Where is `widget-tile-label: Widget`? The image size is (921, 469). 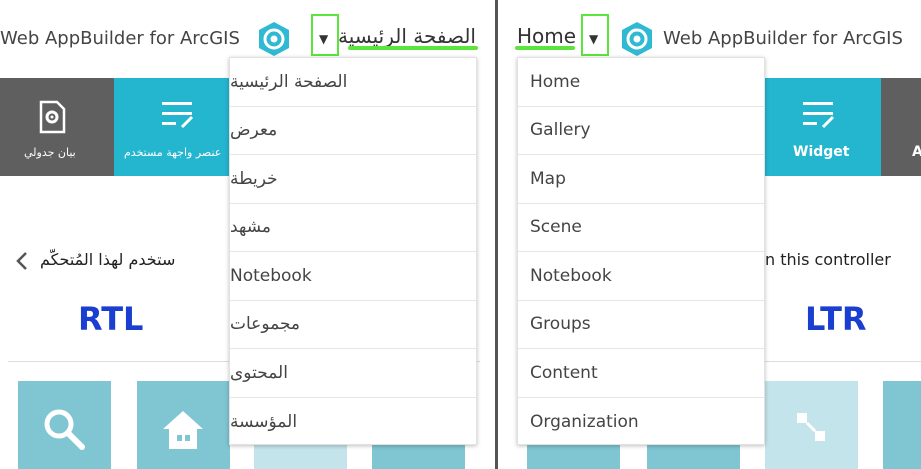 widget-tile-label: Widget is located at coordinates (821, 152).